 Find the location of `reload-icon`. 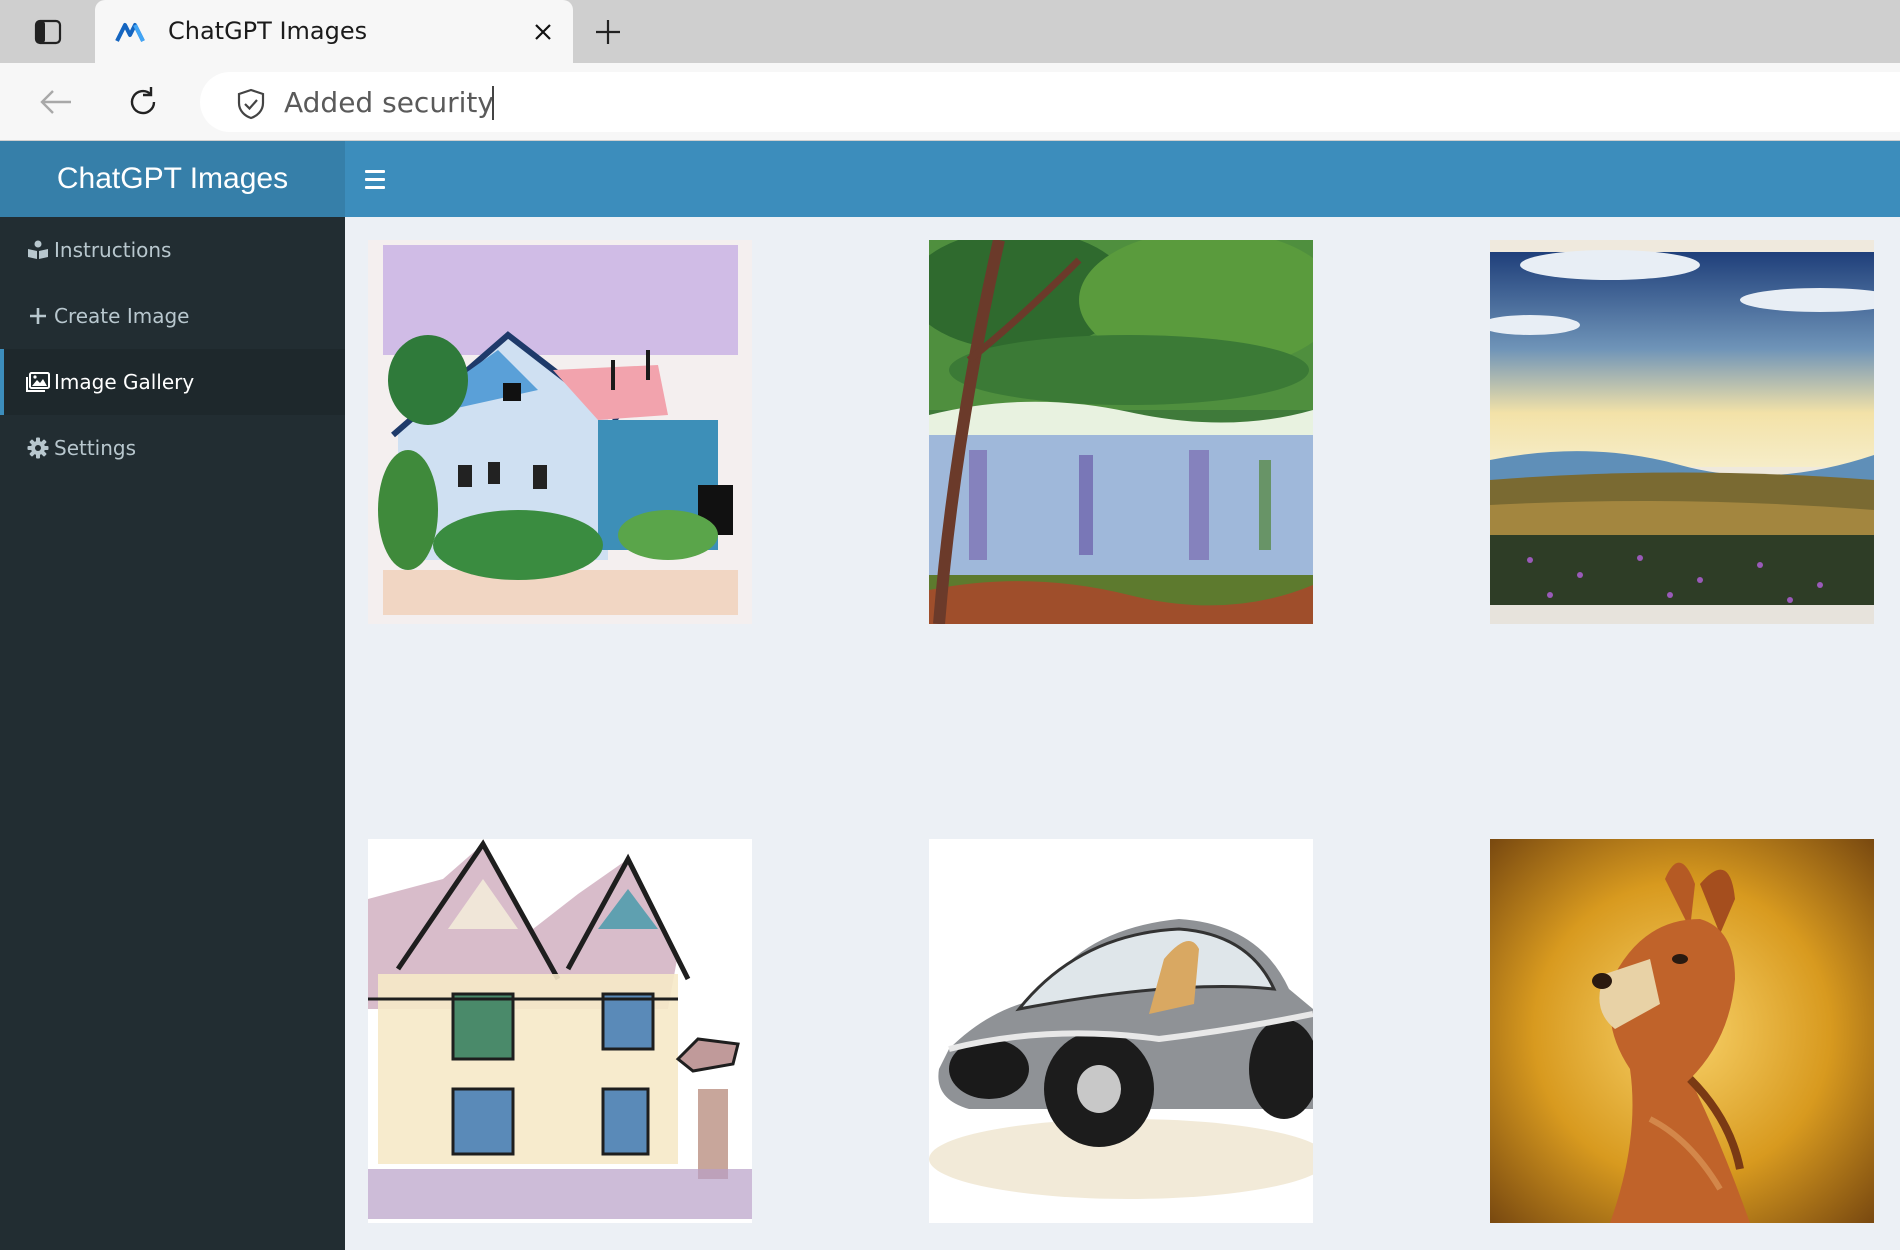

reload-icon is located at coordinates (143, 101).